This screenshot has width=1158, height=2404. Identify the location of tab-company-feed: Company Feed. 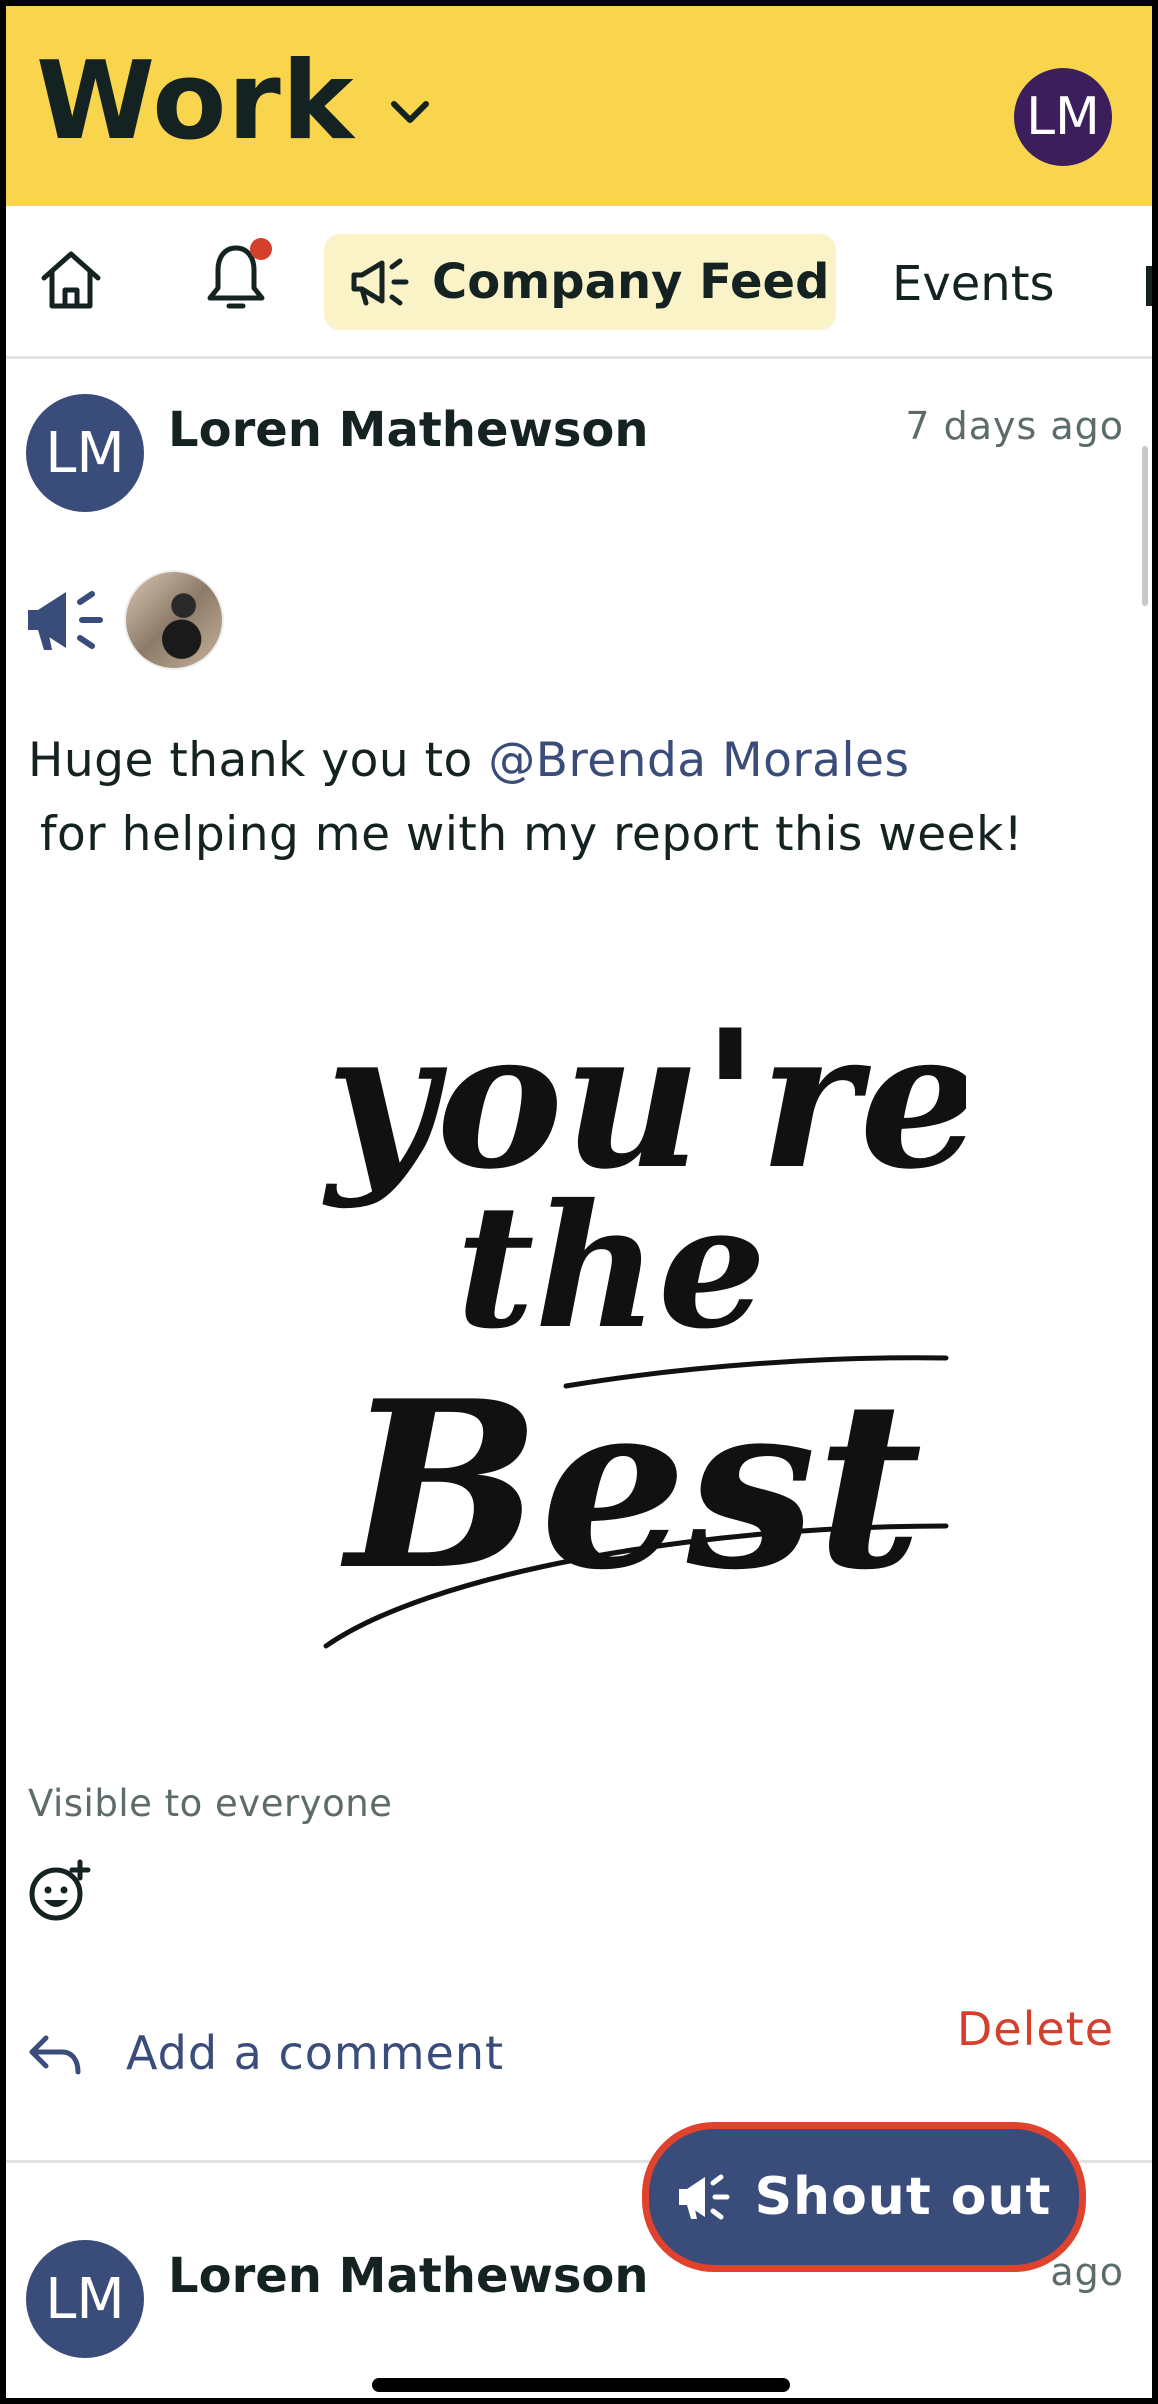
(580, 282).